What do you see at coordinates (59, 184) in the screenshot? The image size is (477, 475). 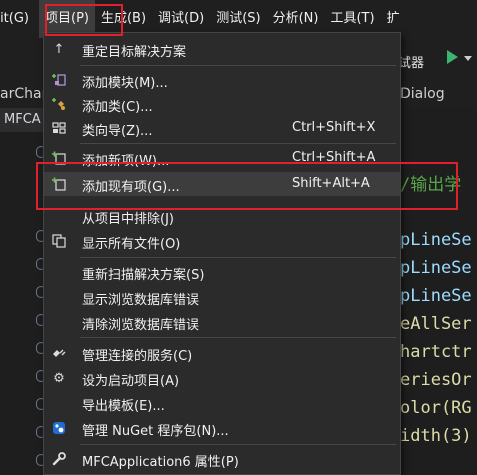 I see `add-existing-item-icon` at bounding box center [59, 184].